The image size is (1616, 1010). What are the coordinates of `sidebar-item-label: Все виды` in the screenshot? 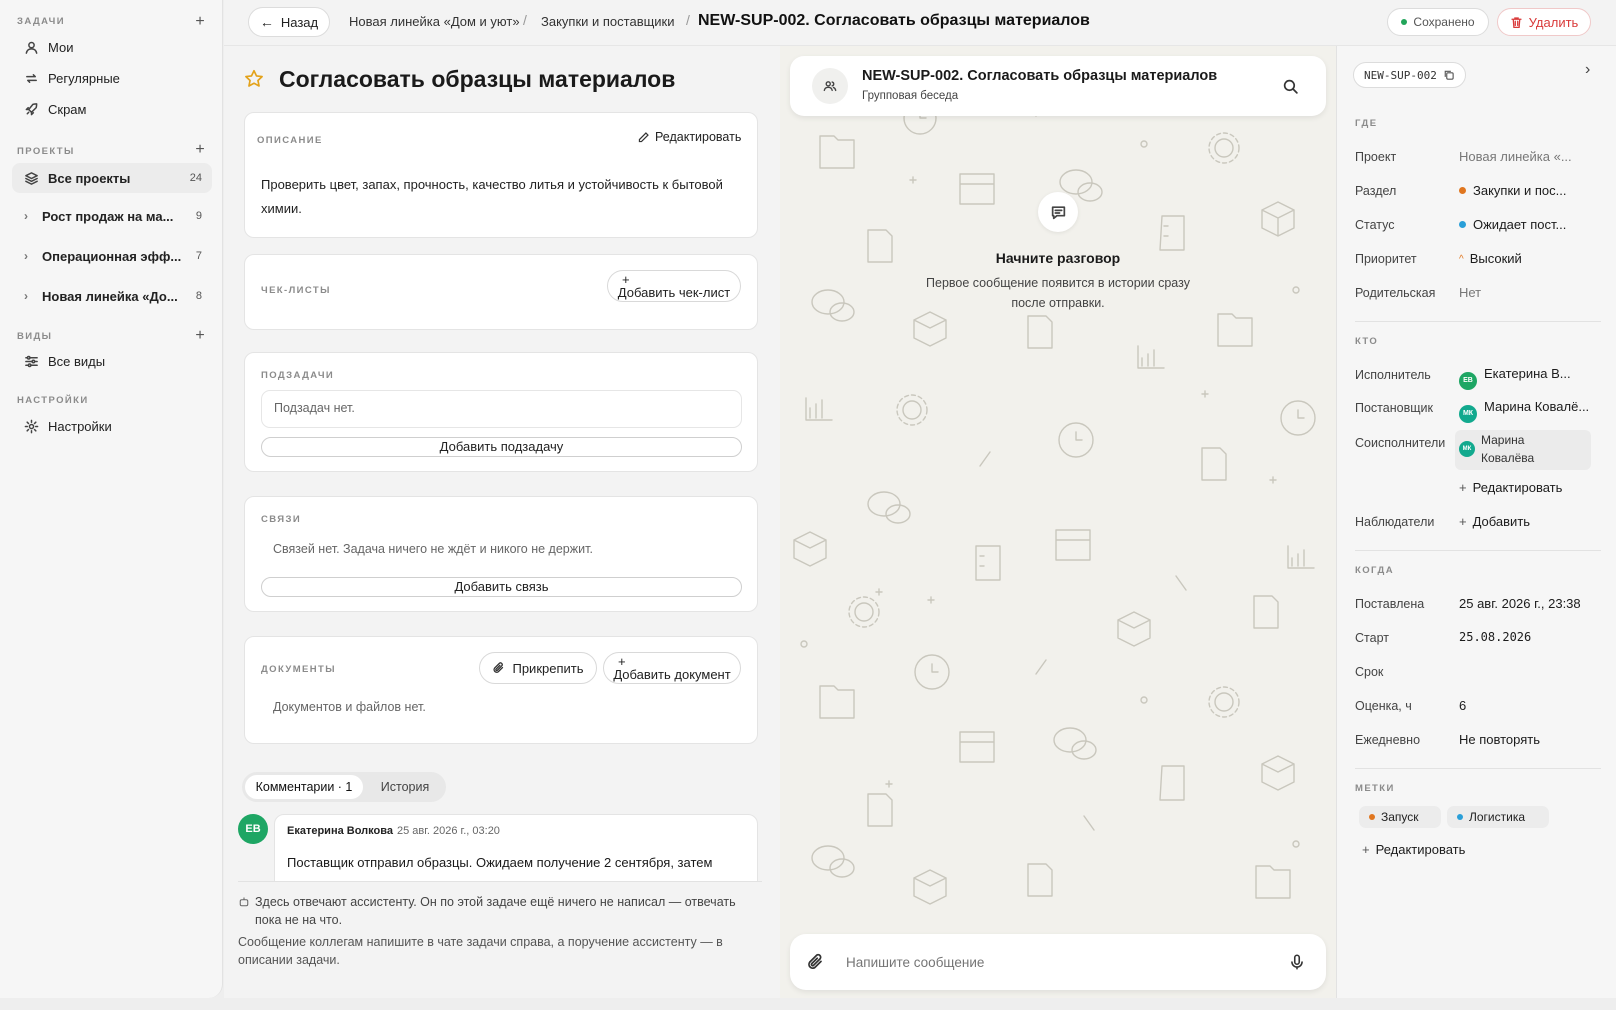 It's located at (77, 361).